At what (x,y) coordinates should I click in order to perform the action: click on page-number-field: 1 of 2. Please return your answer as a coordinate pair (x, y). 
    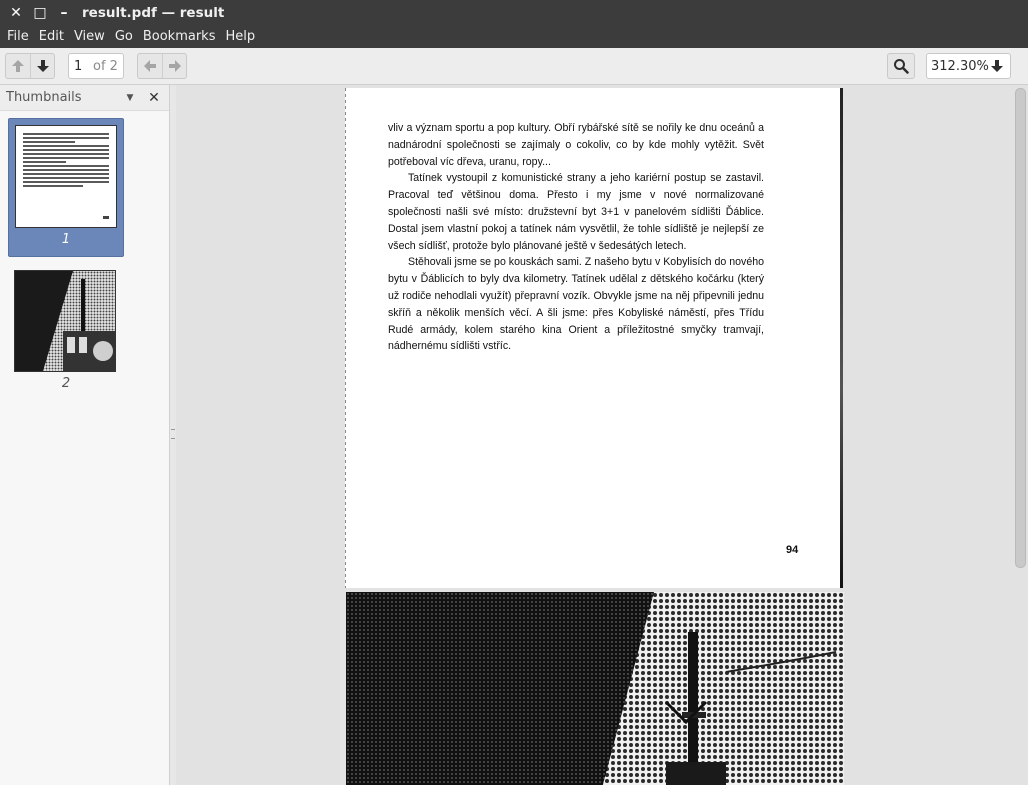
    Looking at the image, I should click on (96, 66).